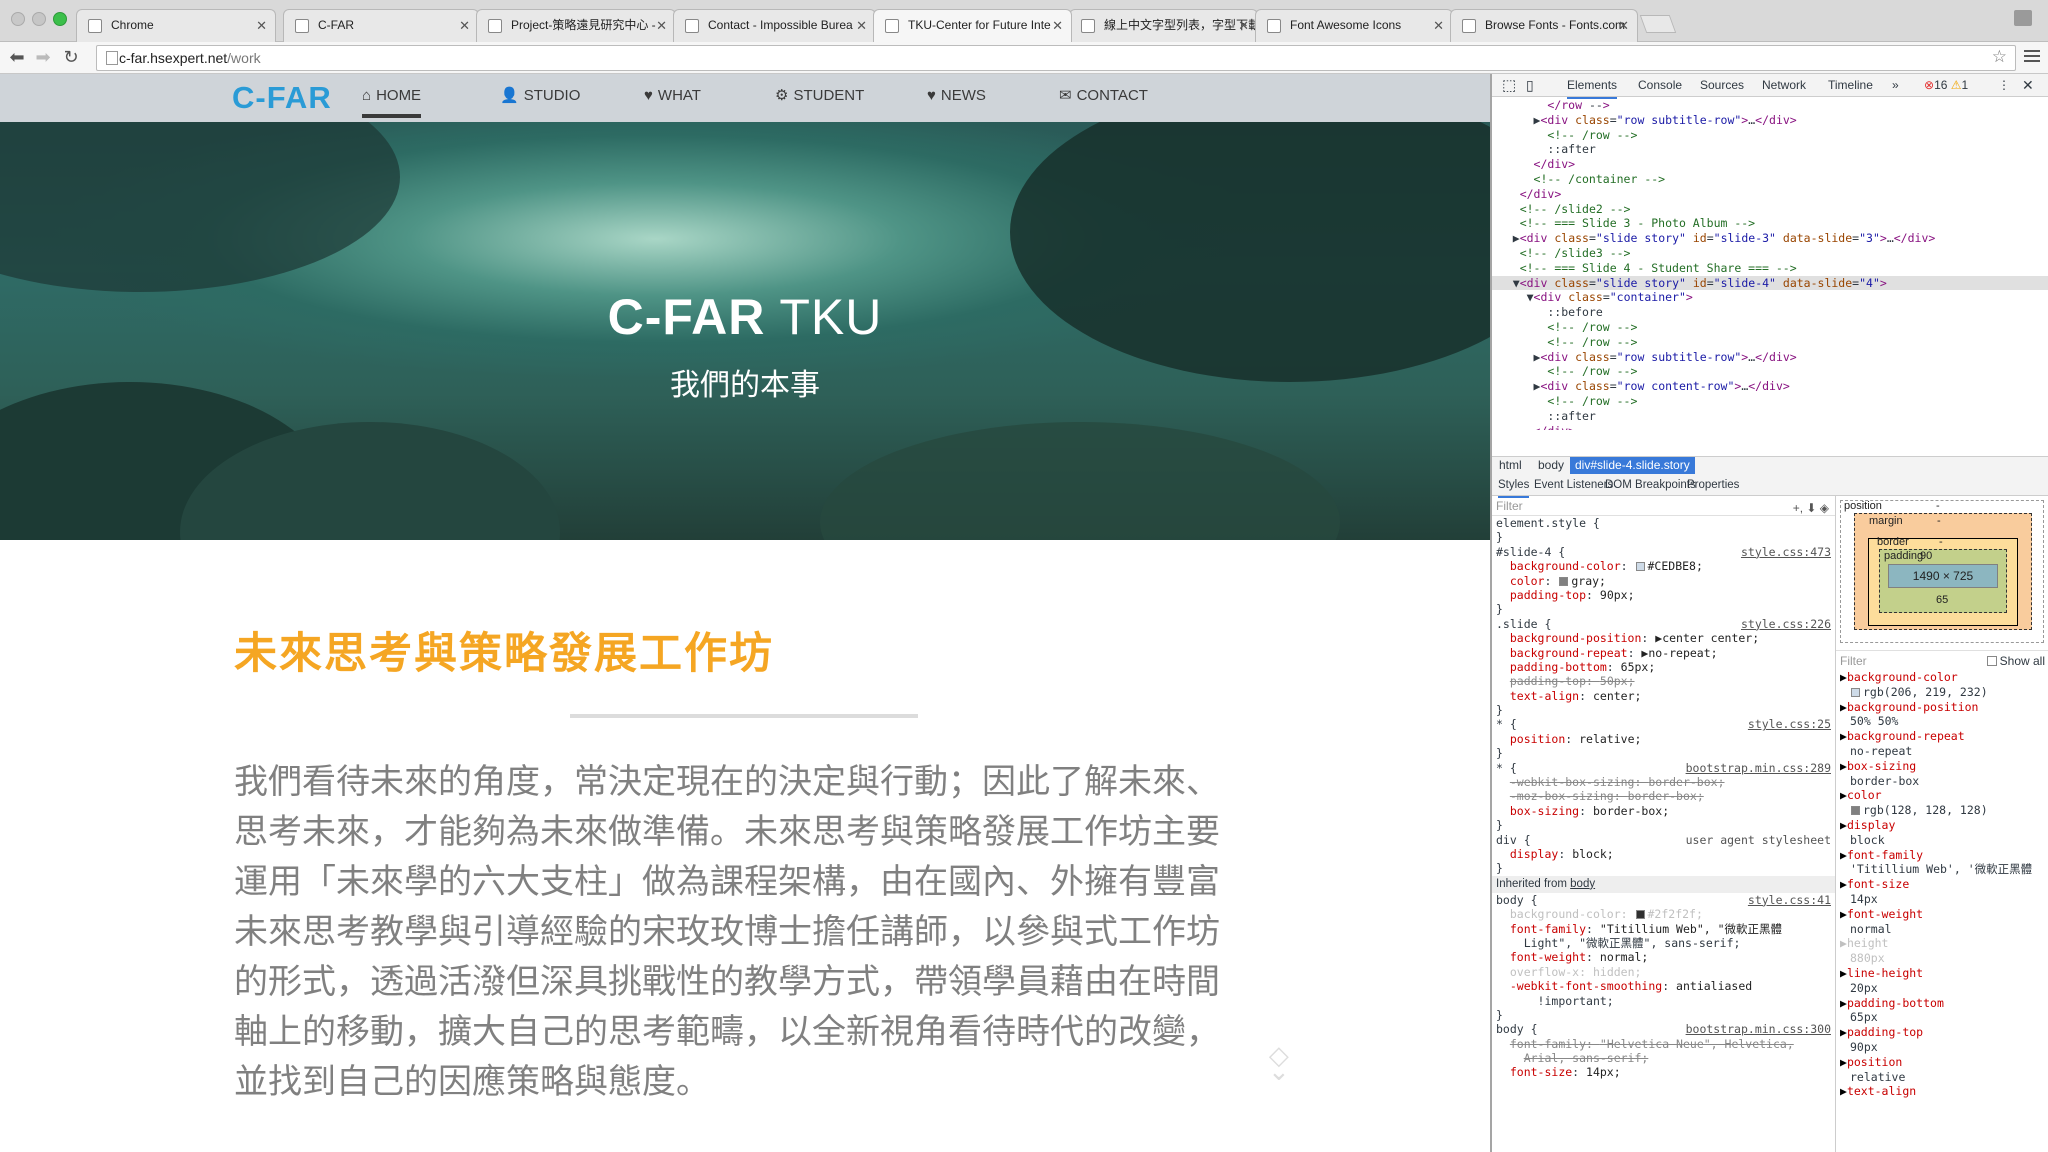 Image resolution: width=2048 pixels, height=1152 pixels. What do you see at coordinates (1509, 85) in the screenshot?
I see `inspect-element-icon: ⬚` at bounding box center [1509, 85].